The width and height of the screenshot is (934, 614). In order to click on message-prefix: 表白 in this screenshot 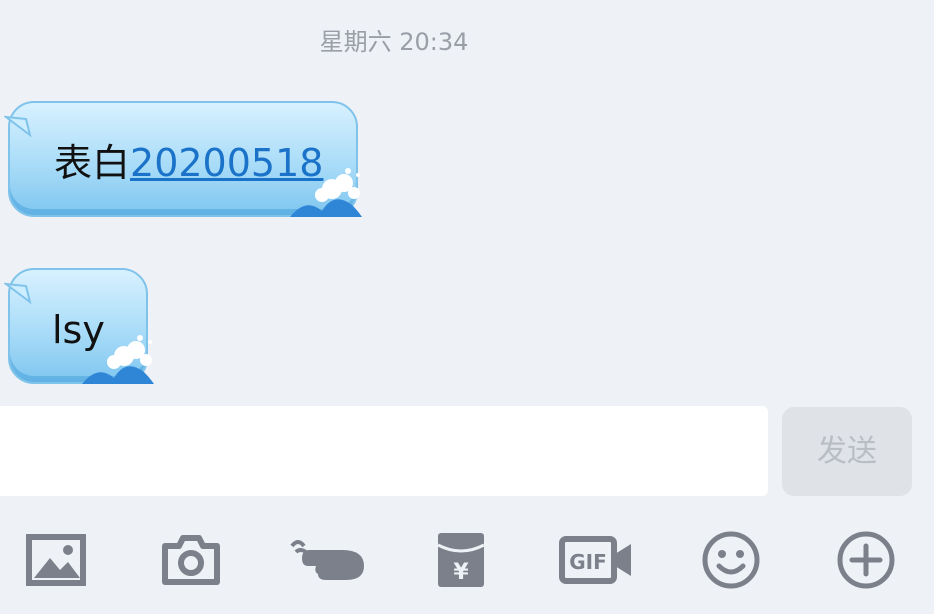, I will do `click(92, 163)`.